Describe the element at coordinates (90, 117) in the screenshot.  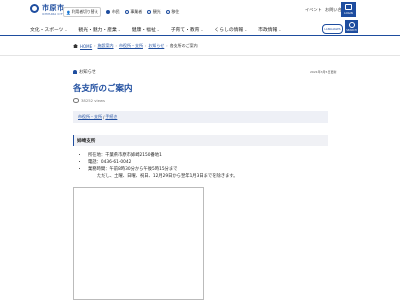
I see `related-link-cityhall: 市役所・支所` at that location.